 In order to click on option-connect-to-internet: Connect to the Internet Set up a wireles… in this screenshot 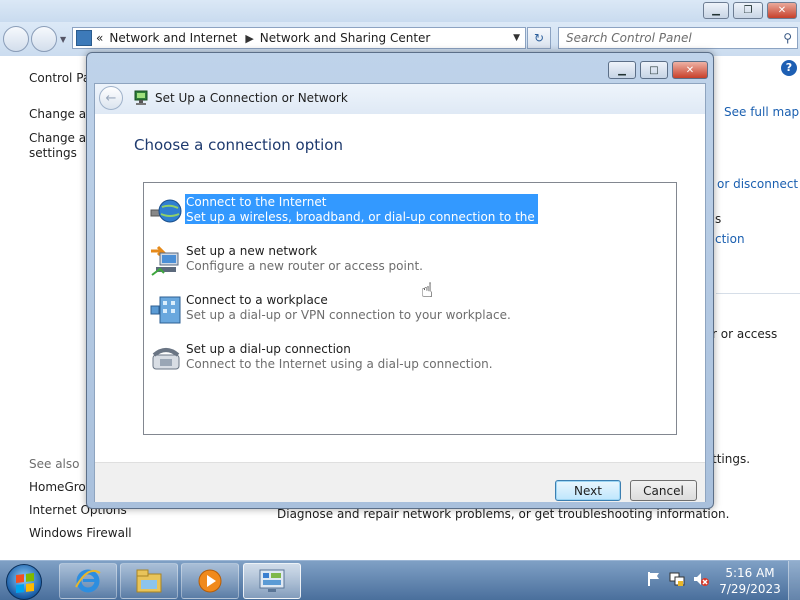, I will do `click(408, 212)`.